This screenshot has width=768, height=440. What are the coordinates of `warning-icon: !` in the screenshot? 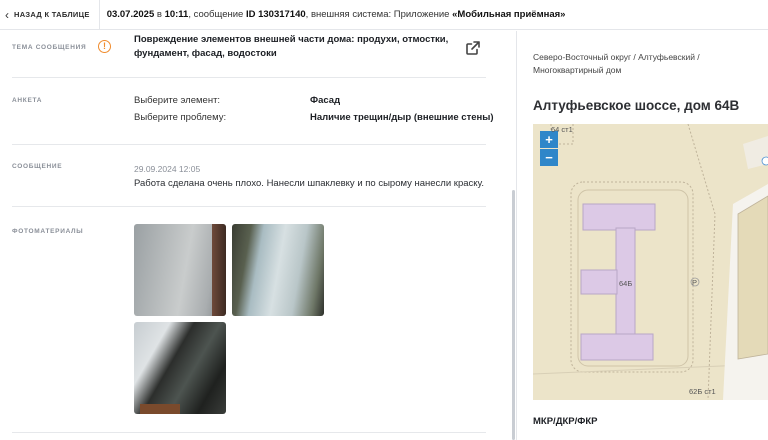 It's located at (104, 46).